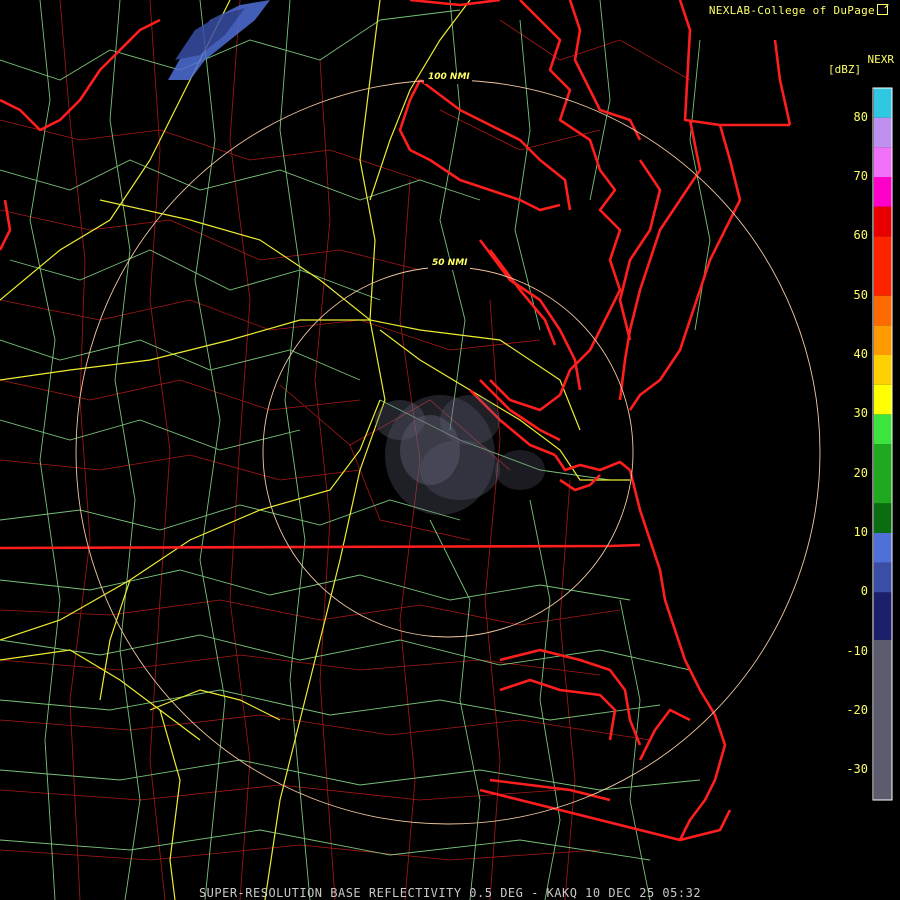 This screenshot has height=900, width=900. Describe the element at coordinates (860, 176) in the screenshot. I see `colorbar-tick-label: 70` at that location.